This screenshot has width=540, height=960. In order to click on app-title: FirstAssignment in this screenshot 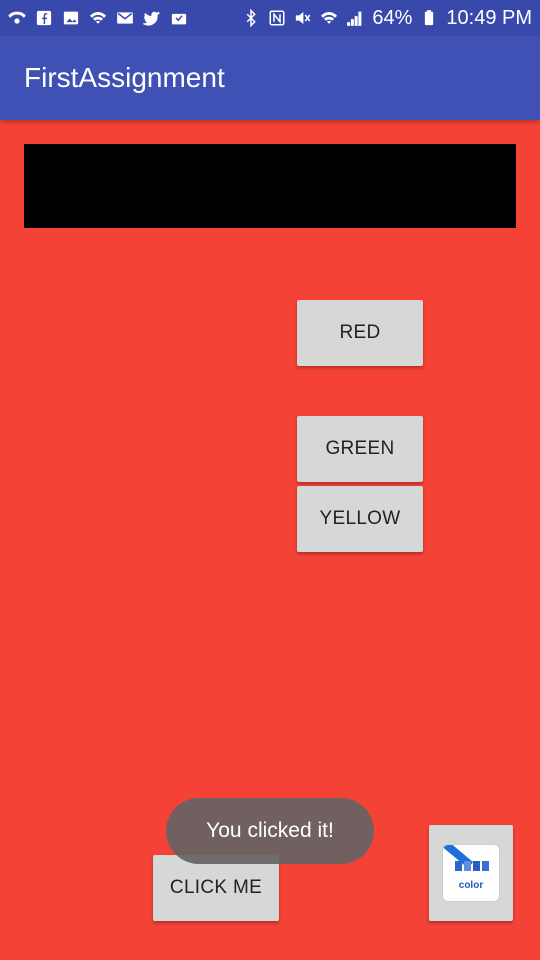, I will do `click(124, 77)`.